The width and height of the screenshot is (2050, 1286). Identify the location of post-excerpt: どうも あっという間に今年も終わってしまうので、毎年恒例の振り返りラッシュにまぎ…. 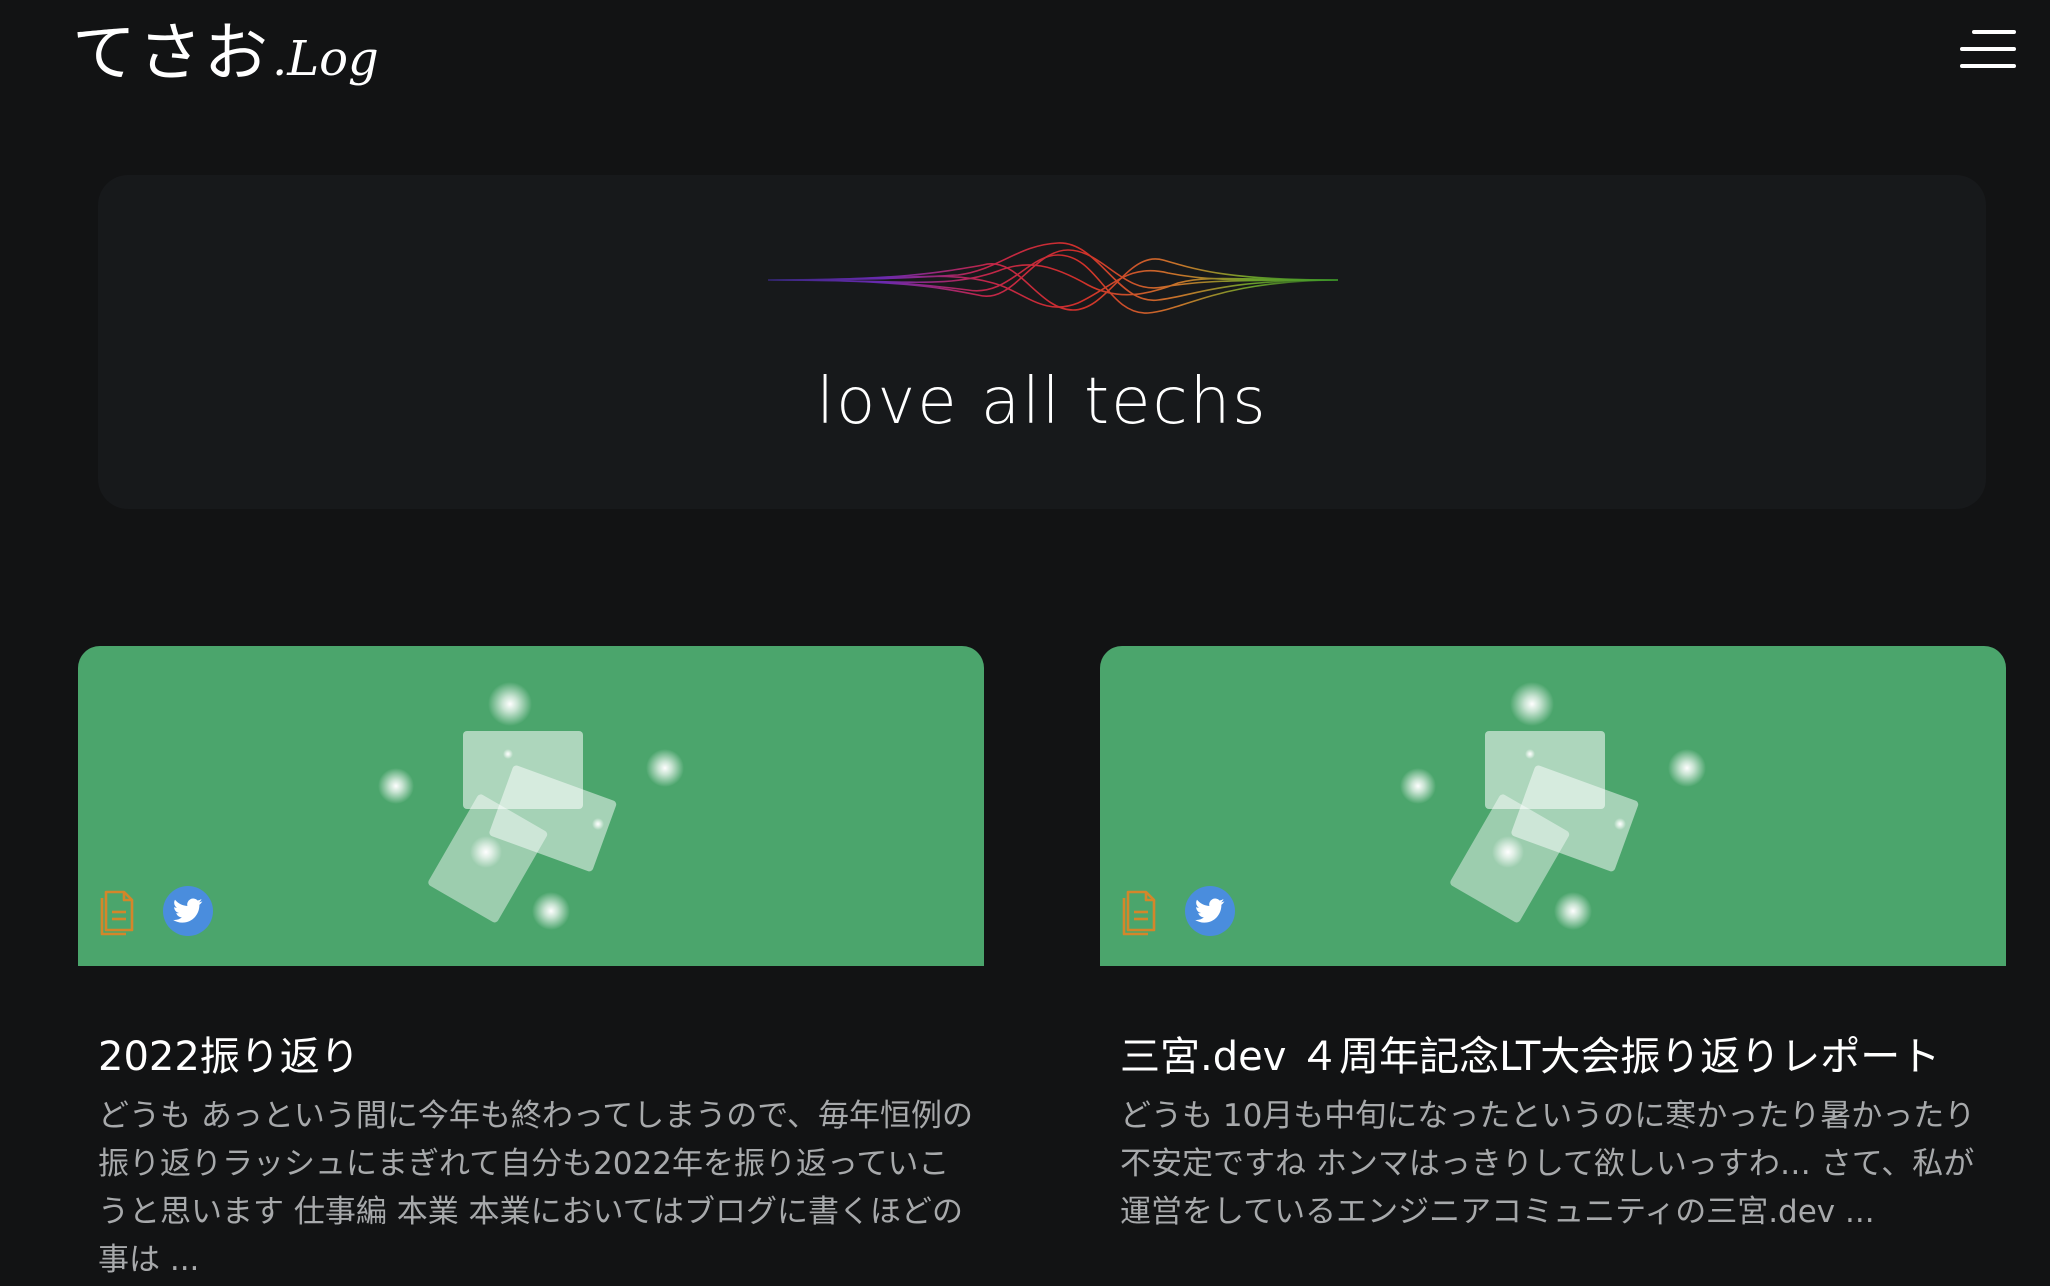
(536, 1188).